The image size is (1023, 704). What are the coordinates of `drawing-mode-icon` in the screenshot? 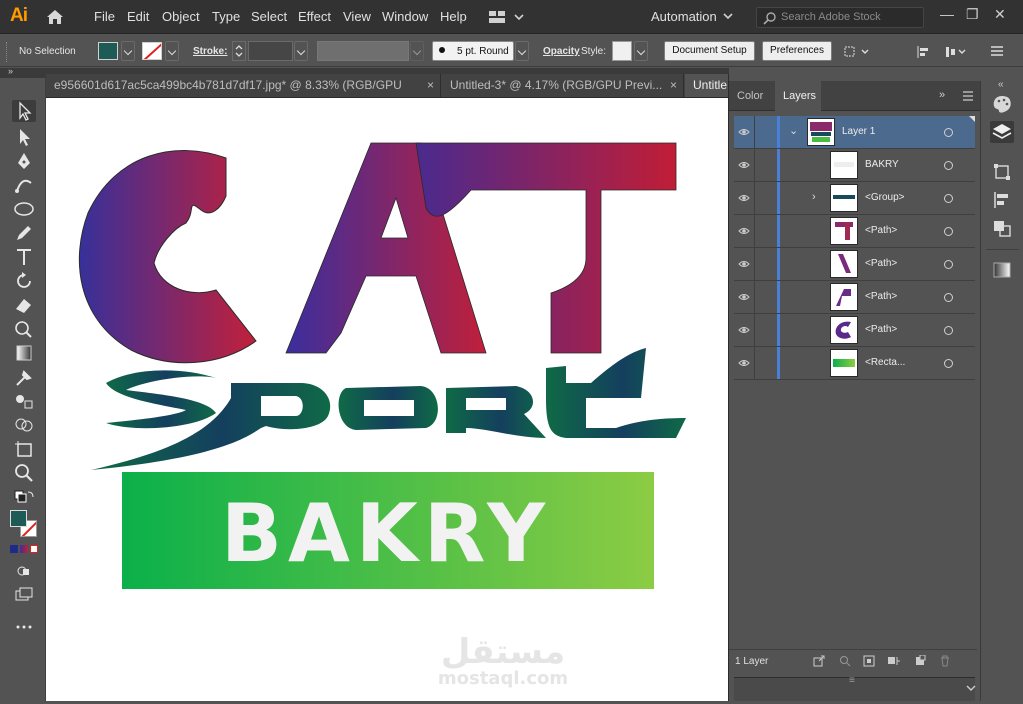 It's located at (24, 571).